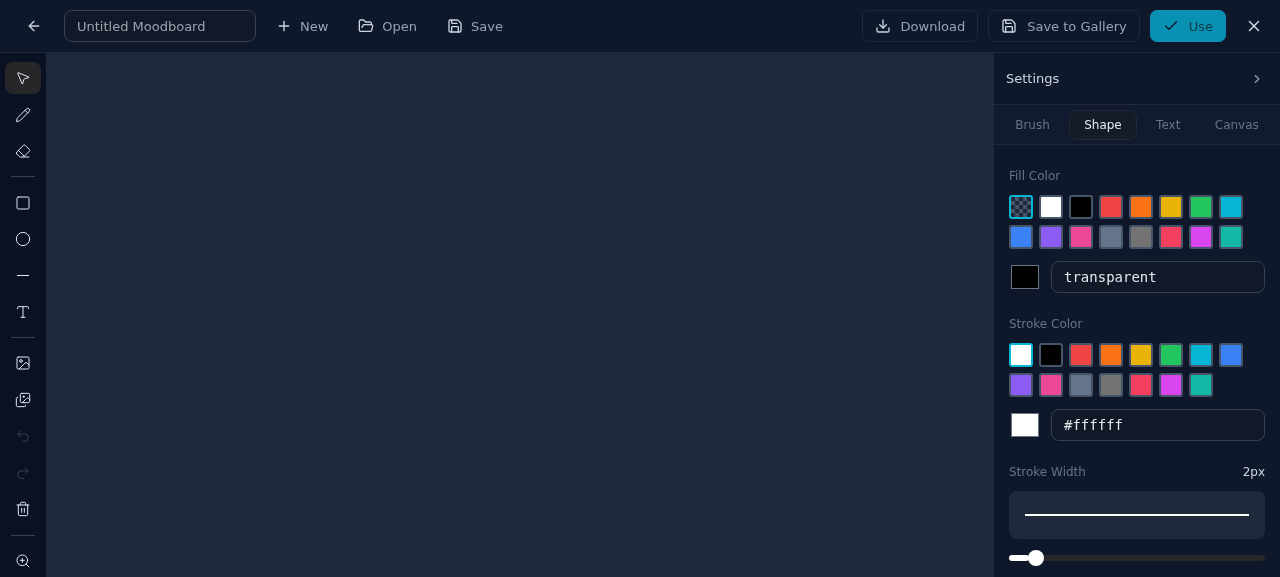 This screenshot has width=1280, height=577. What do you see at coordinates (302, 26) in the screenshot?
I see `toolbar-action: New` at bounding box center [302, 26].